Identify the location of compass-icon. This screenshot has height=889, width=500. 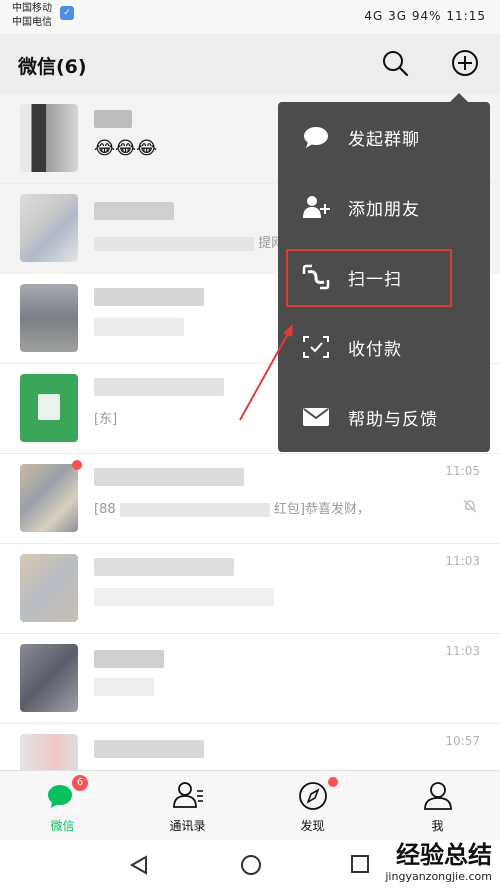
(313, 796).